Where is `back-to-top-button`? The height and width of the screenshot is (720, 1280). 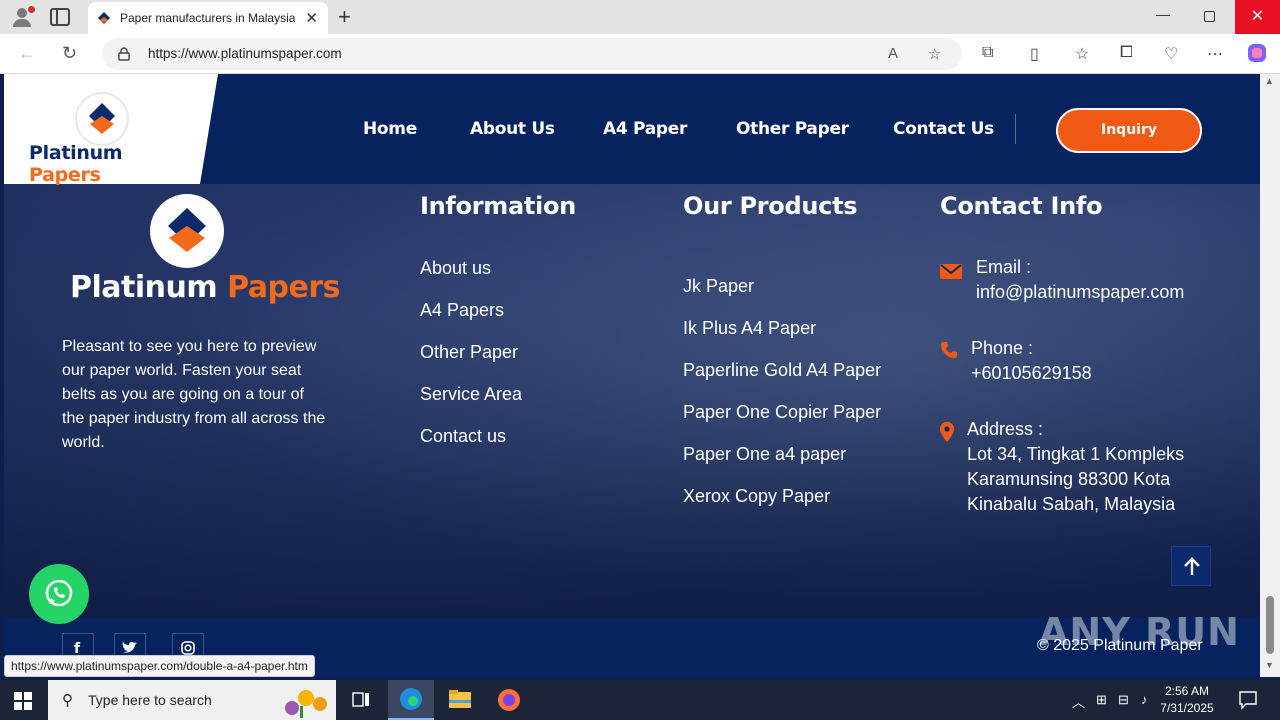
back-to-top-button is located at coordinates (1191, 566).